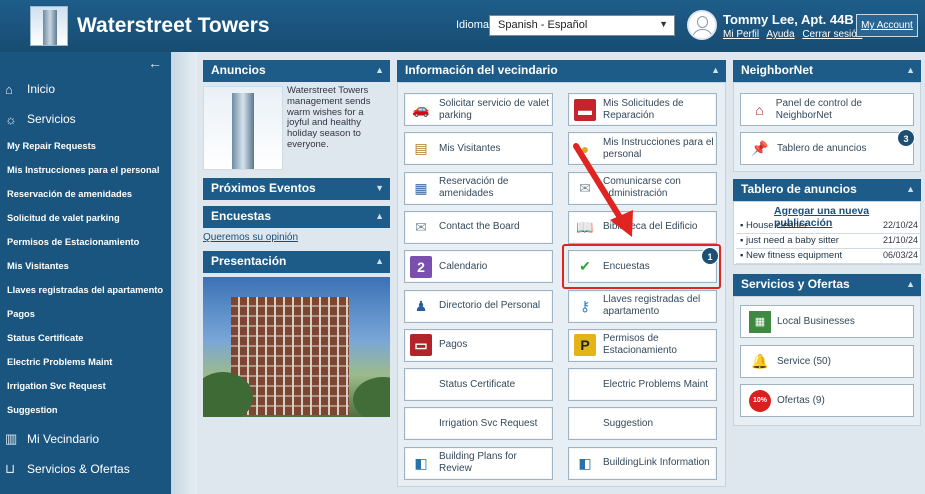 This screenshot has width=925, height=494. I want to click on sidebar-subitem: My Repair Requests, so click(51, 146).